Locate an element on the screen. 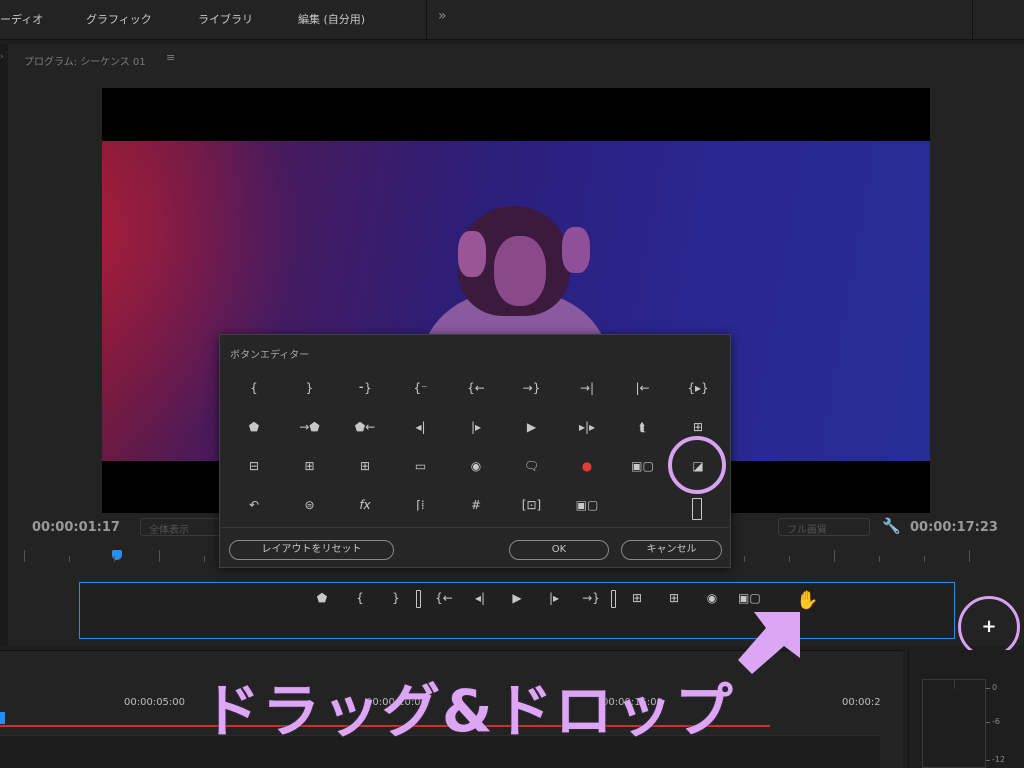 This screenshot has width=1024, height=768. vr-video-icon: ⊜ is located at coordinates (310, 505).